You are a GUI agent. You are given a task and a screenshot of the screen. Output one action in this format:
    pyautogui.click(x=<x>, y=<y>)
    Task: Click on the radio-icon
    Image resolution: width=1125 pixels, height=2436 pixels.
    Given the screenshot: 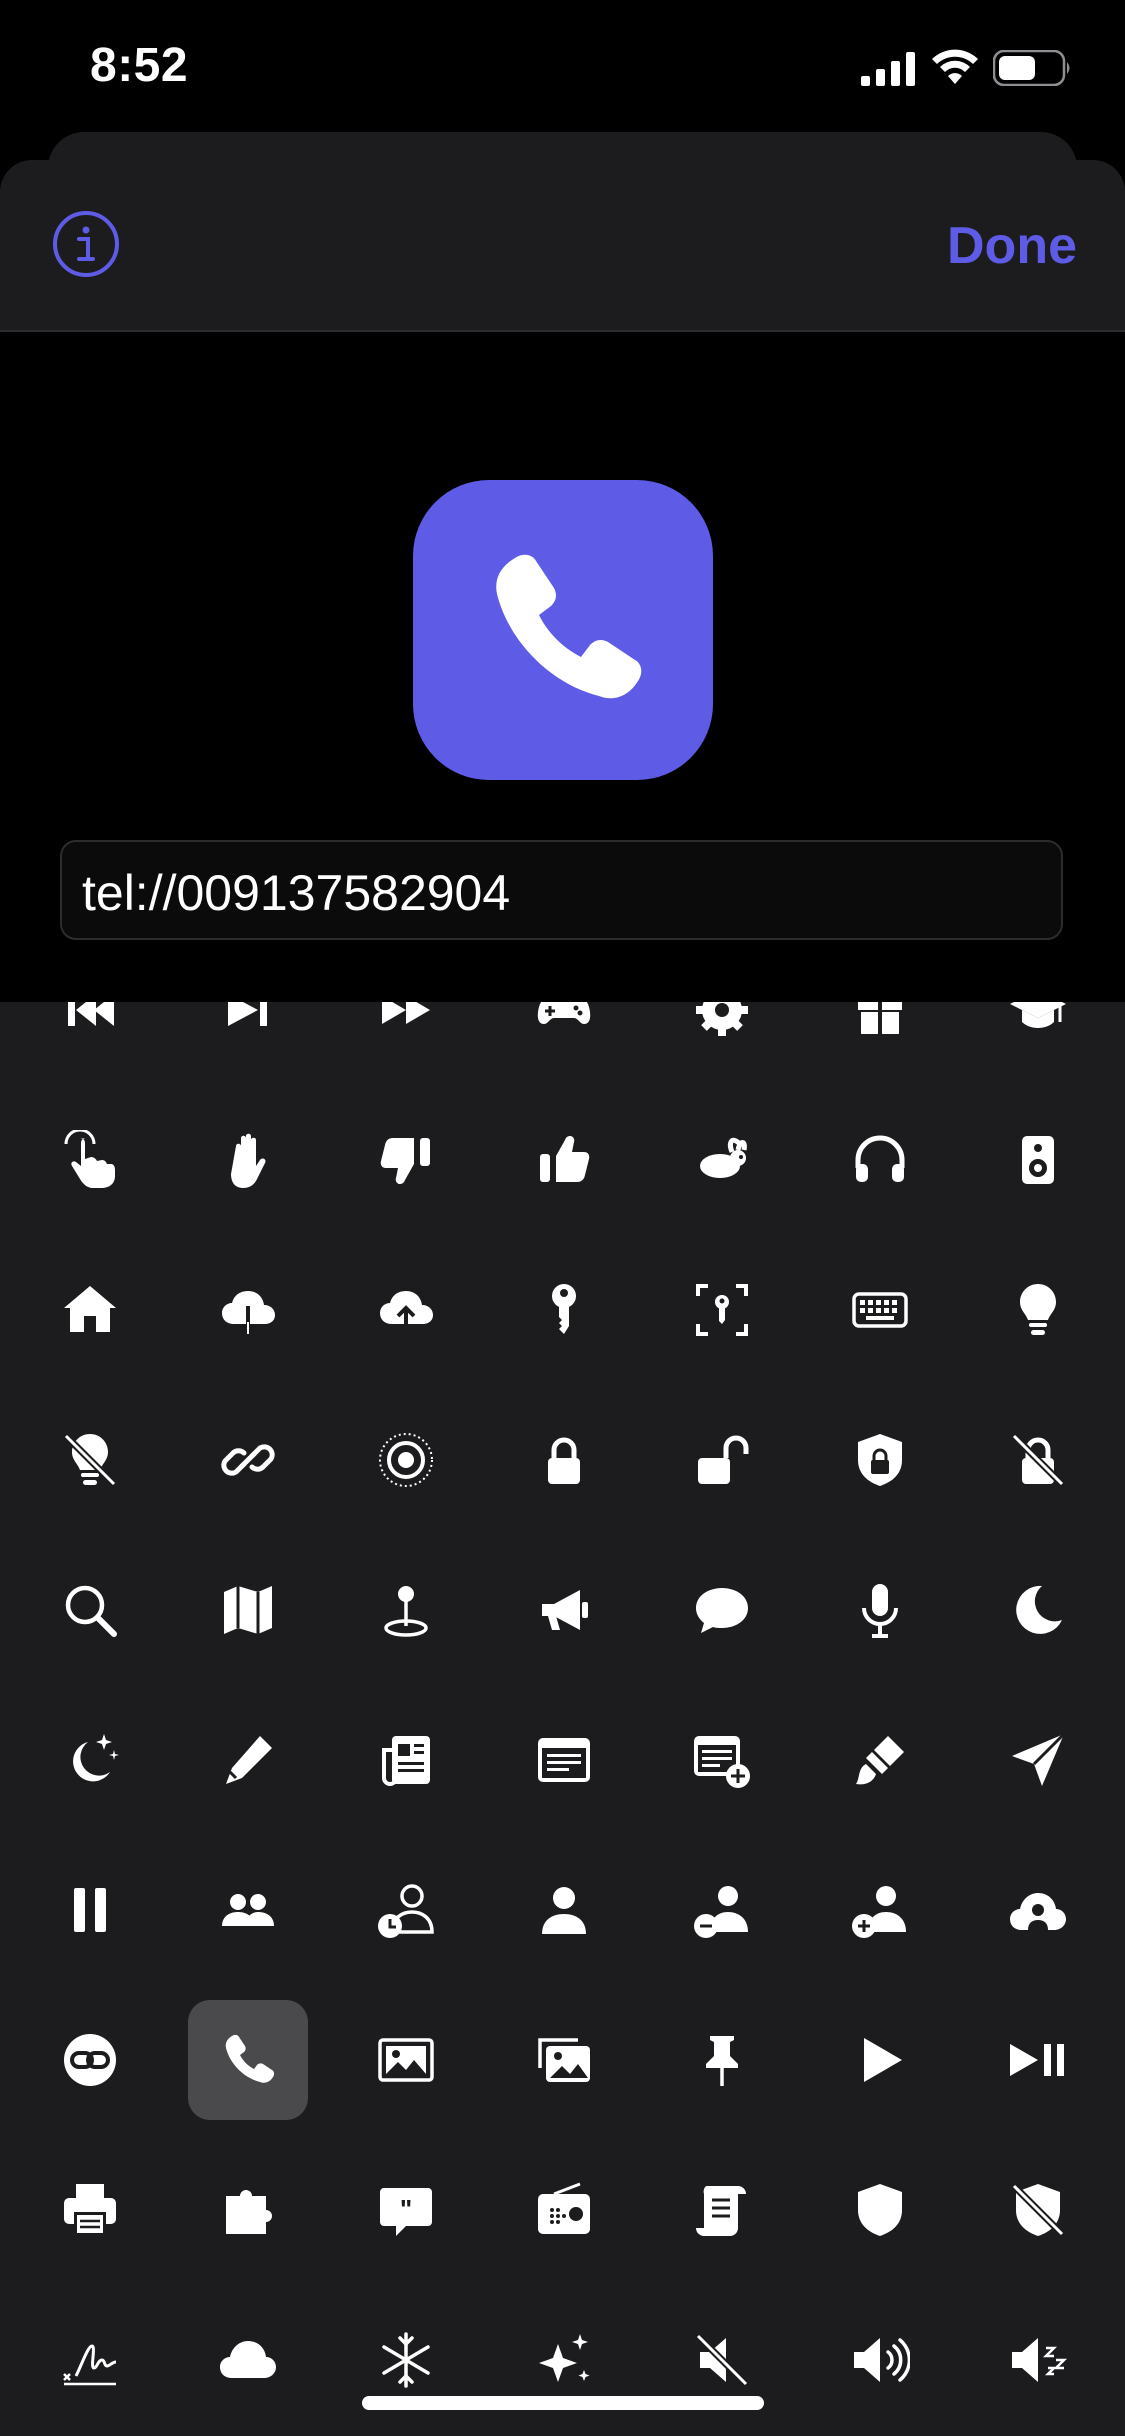 What is the action you would take?
    pyautogui.click(x=564, y=2210)
    